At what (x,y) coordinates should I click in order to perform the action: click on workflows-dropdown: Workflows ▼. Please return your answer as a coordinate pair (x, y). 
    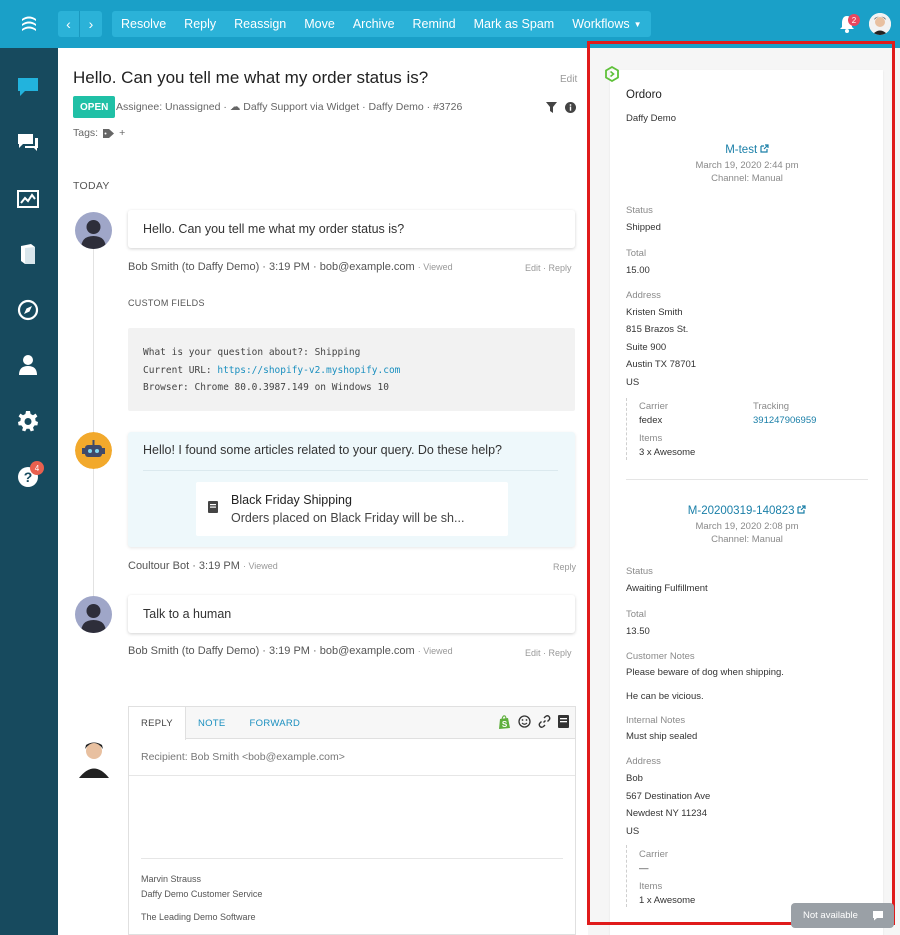
    Looking at the image, I should click on (606, 24).